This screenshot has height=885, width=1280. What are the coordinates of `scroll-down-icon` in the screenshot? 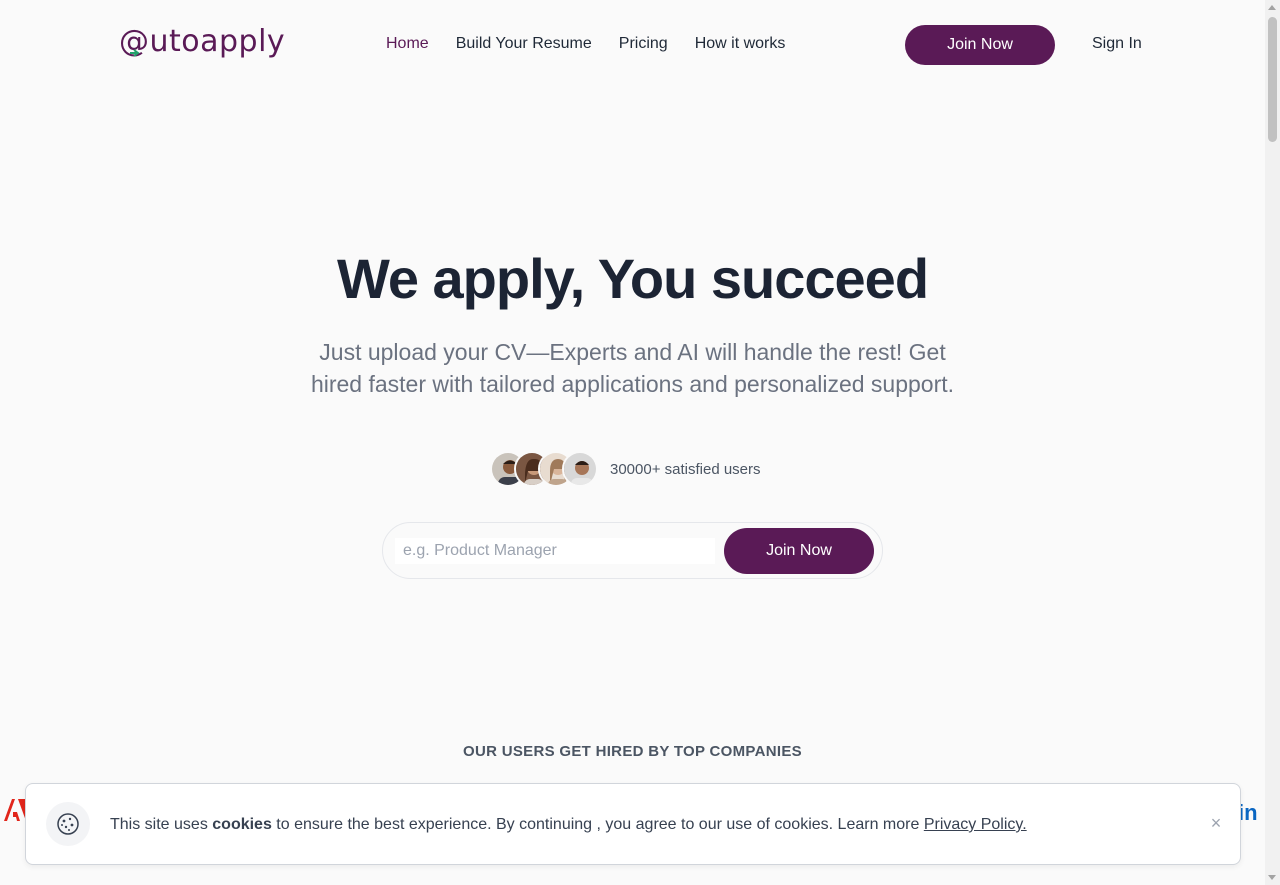 It's located at (1272, 877).